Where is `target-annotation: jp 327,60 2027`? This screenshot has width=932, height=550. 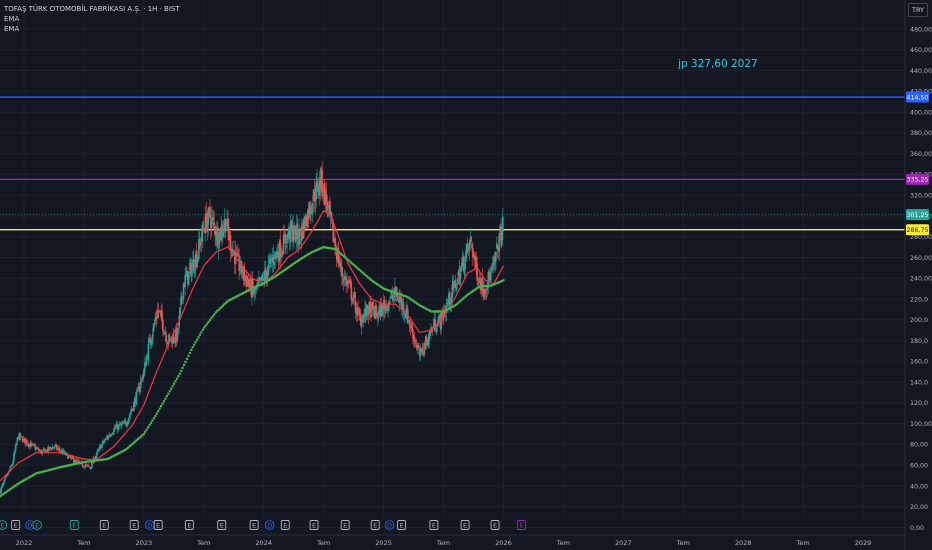
target-annotation: jp 327,60 2027 is located at coordinates (718, 64).